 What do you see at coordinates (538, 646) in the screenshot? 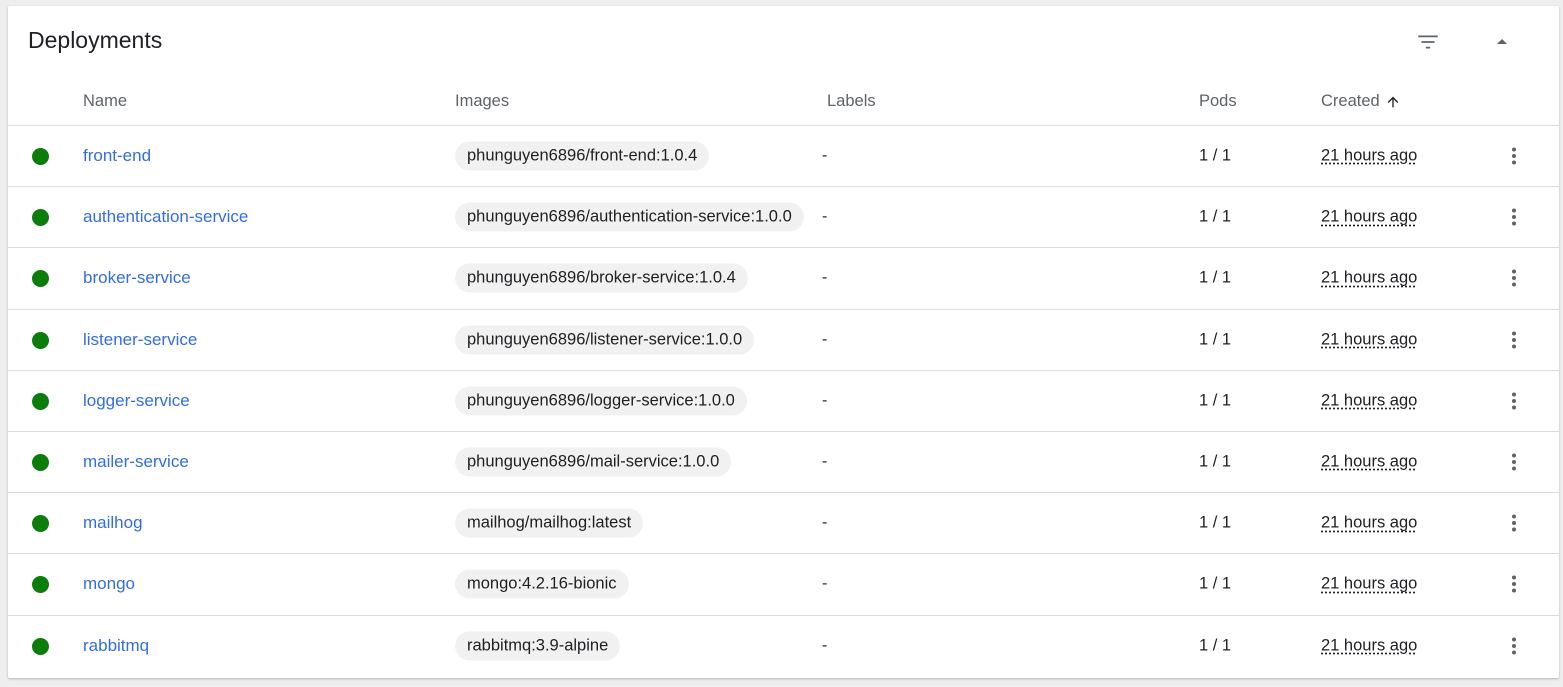
I see `image-chip: rabbitmq:3.9-alpine` at bounding box center [538, 646].